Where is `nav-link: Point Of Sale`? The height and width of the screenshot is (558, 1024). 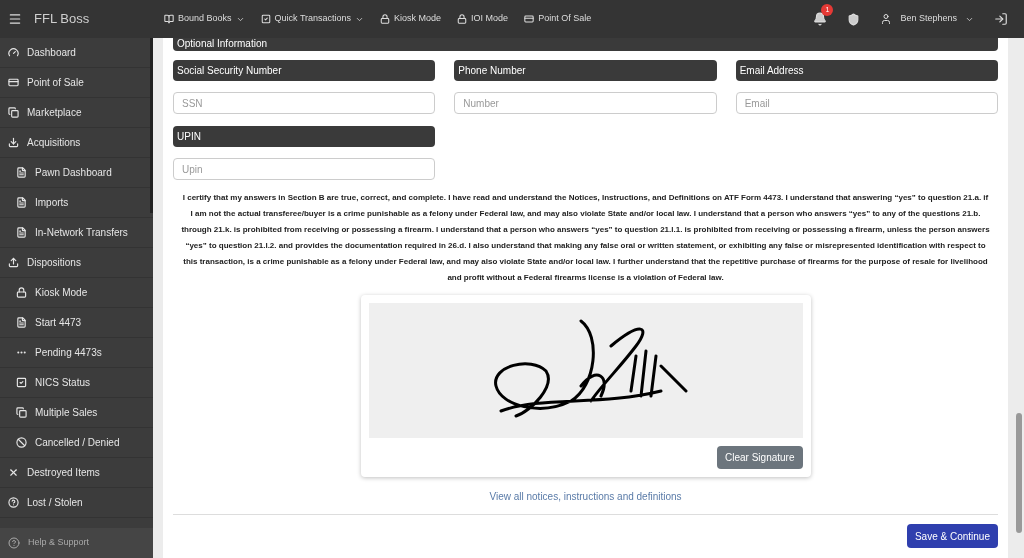
nav-link: Point Of Sale is located at coordinates (558, 19).